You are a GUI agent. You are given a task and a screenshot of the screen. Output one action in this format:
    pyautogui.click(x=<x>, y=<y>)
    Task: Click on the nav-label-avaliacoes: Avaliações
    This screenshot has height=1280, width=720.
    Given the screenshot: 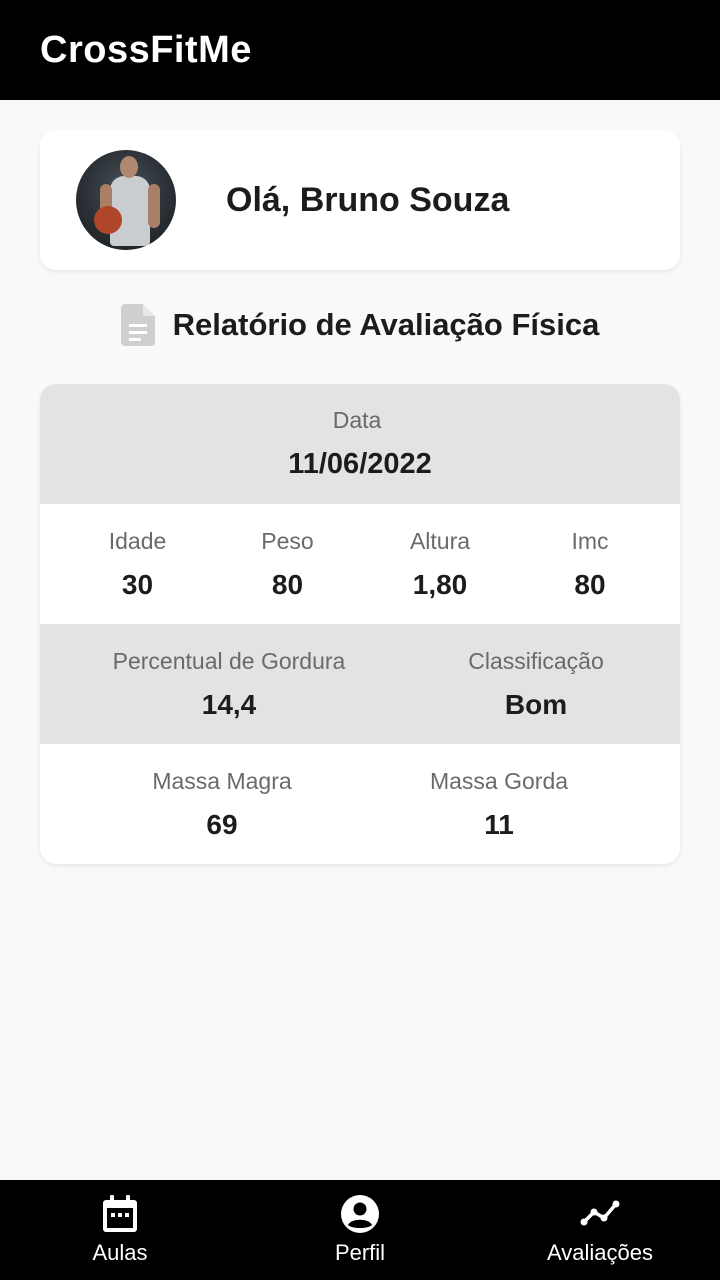 What is the action you would take?
    pyautogui.click(x=600, y=1252)
    